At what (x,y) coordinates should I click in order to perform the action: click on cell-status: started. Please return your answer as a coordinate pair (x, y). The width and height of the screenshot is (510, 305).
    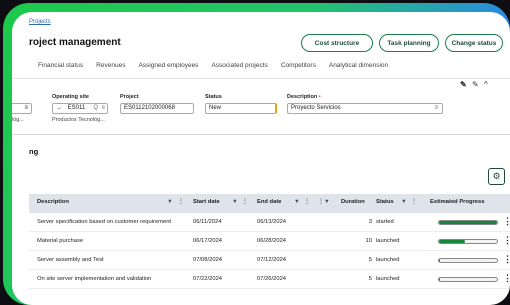
    Looking at the image, I should click on (385, 222).